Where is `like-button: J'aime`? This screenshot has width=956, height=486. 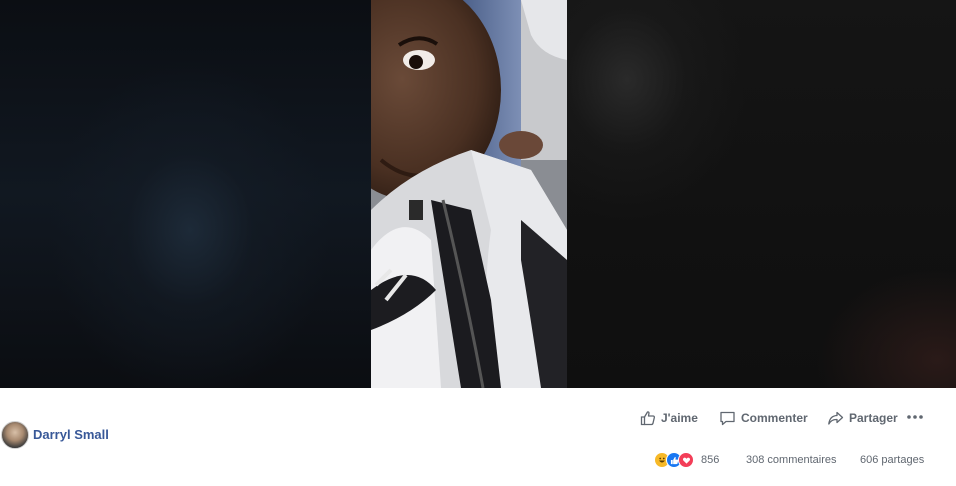
like-button: J'aime is located at coordinates (669, 418).